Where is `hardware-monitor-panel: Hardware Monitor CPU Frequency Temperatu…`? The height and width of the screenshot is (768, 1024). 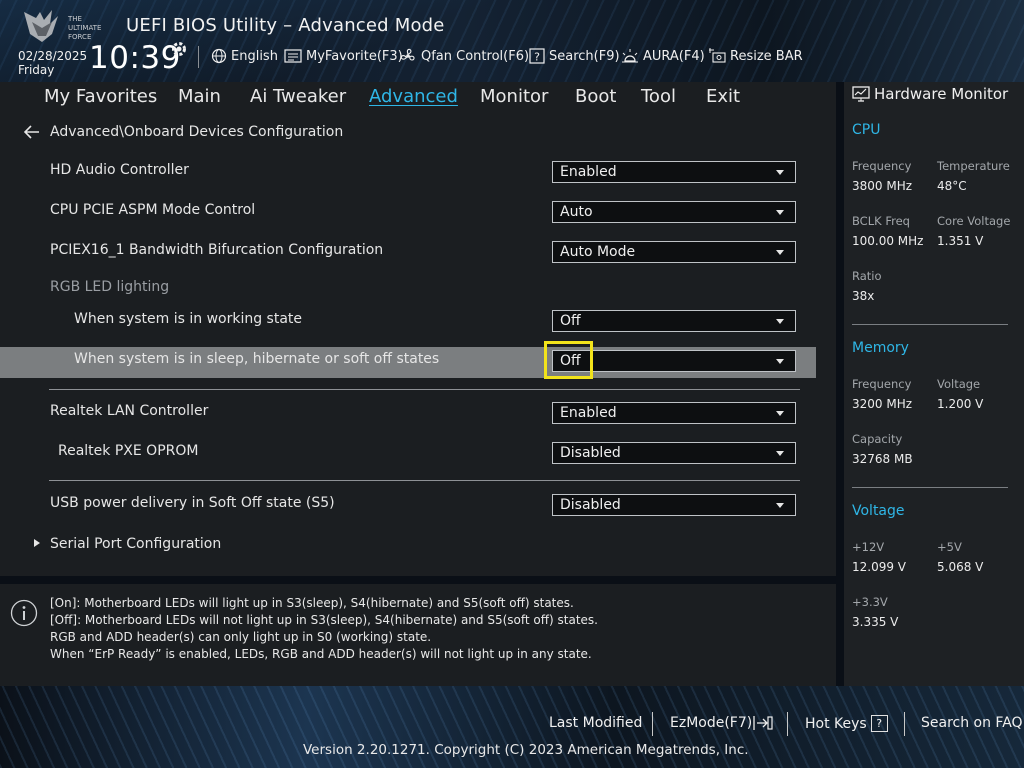 hardware-monitor-panel: Hardware Monitor CPU Frequency Temperatu… is located at coordinates (934, 384).